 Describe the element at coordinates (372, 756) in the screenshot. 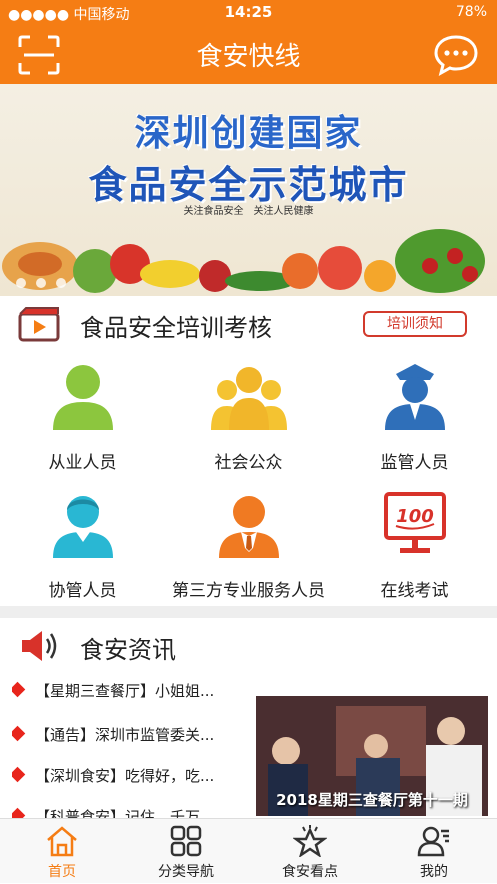

I see `news-photo: 2018星期三查餐厅第十一期` at that location.